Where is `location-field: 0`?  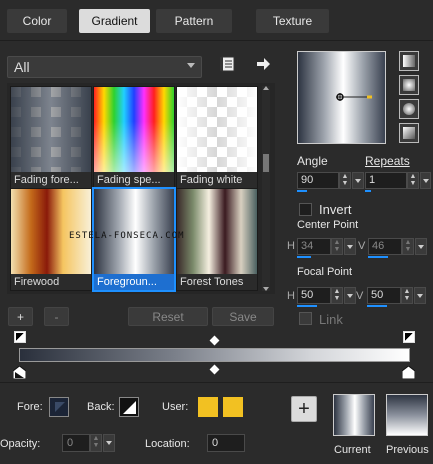 location-field: 0 is located at coordinates (226, 443).